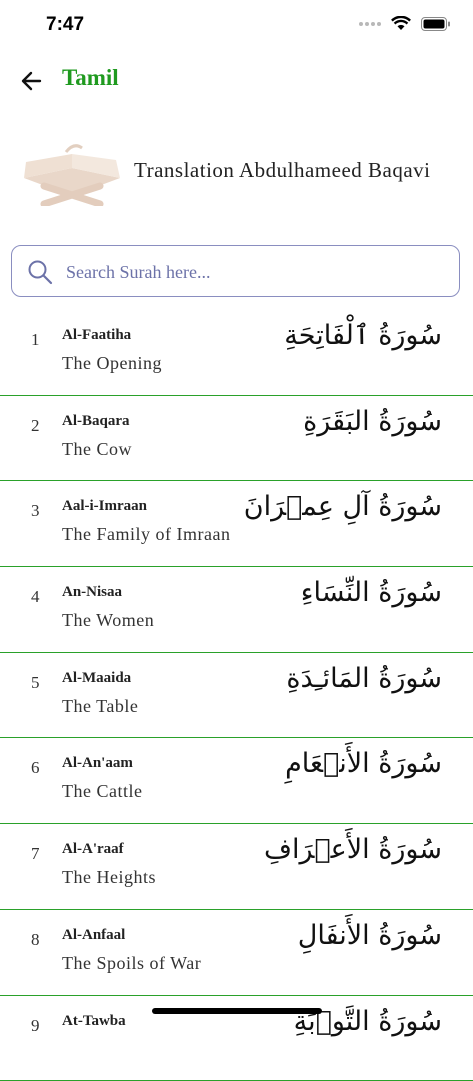  What do you see at coordinates (97, 763) in the screenshot?
I see `surah-name: Al-An'aam` at bounding box center [97, 763].